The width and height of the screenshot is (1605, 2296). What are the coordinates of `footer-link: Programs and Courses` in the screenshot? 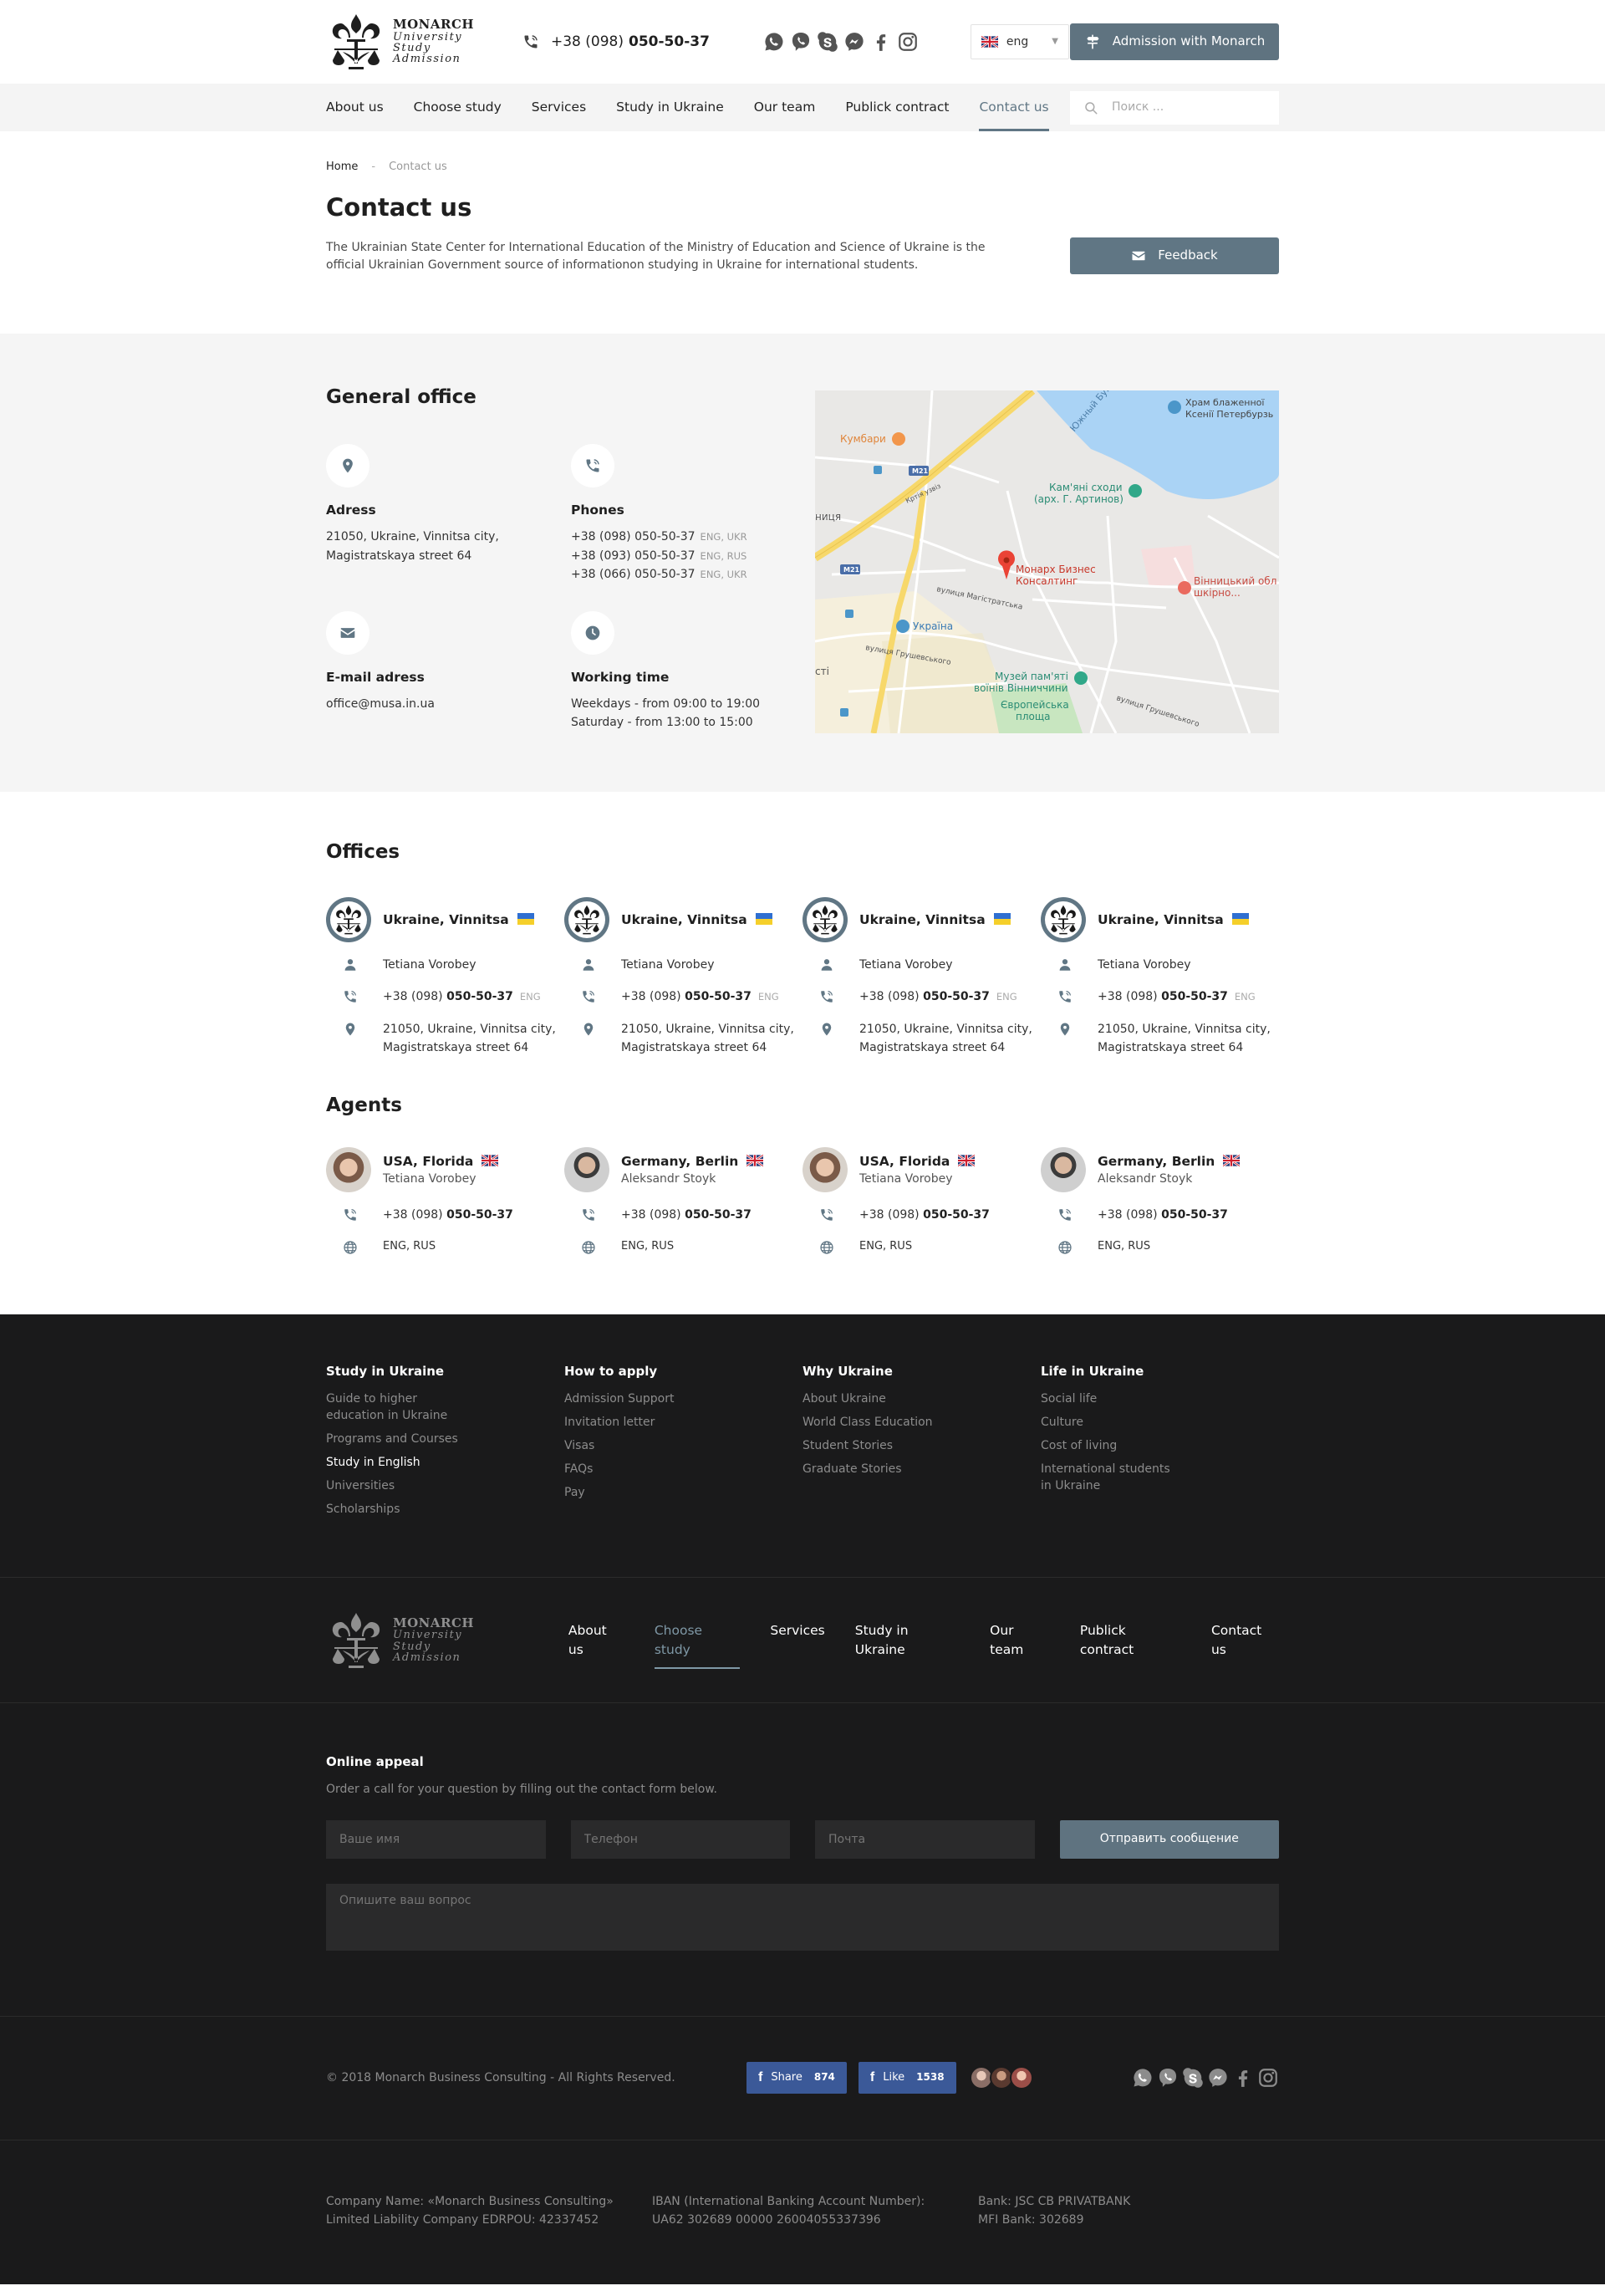 It's located at (445, 1439).